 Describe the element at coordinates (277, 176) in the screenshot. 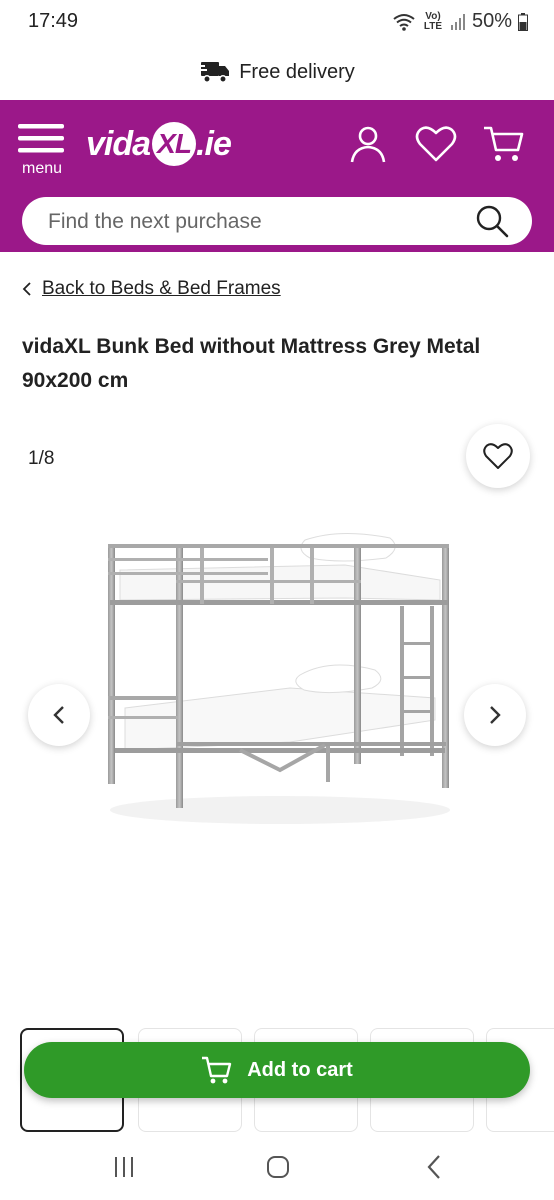

I see `site-header: menu vida XL .ie` at that location.